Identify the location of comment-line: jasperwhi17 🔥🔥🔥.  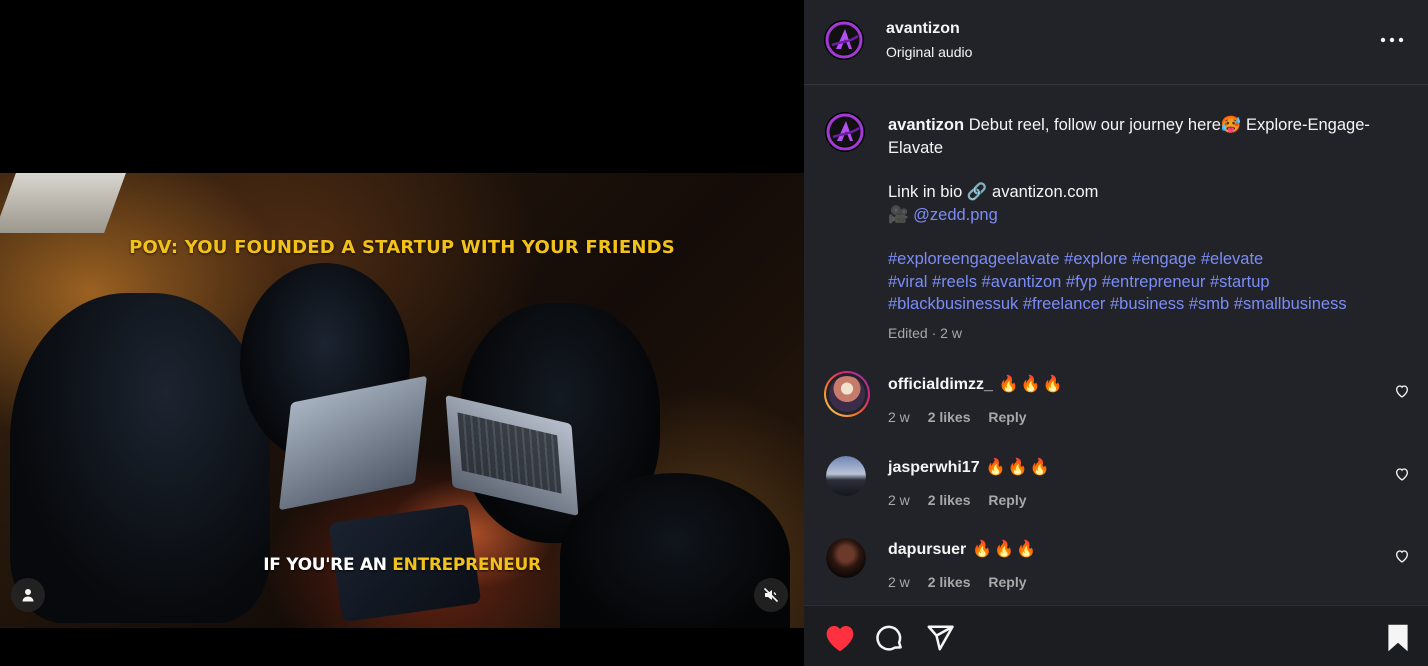
(969, 467).